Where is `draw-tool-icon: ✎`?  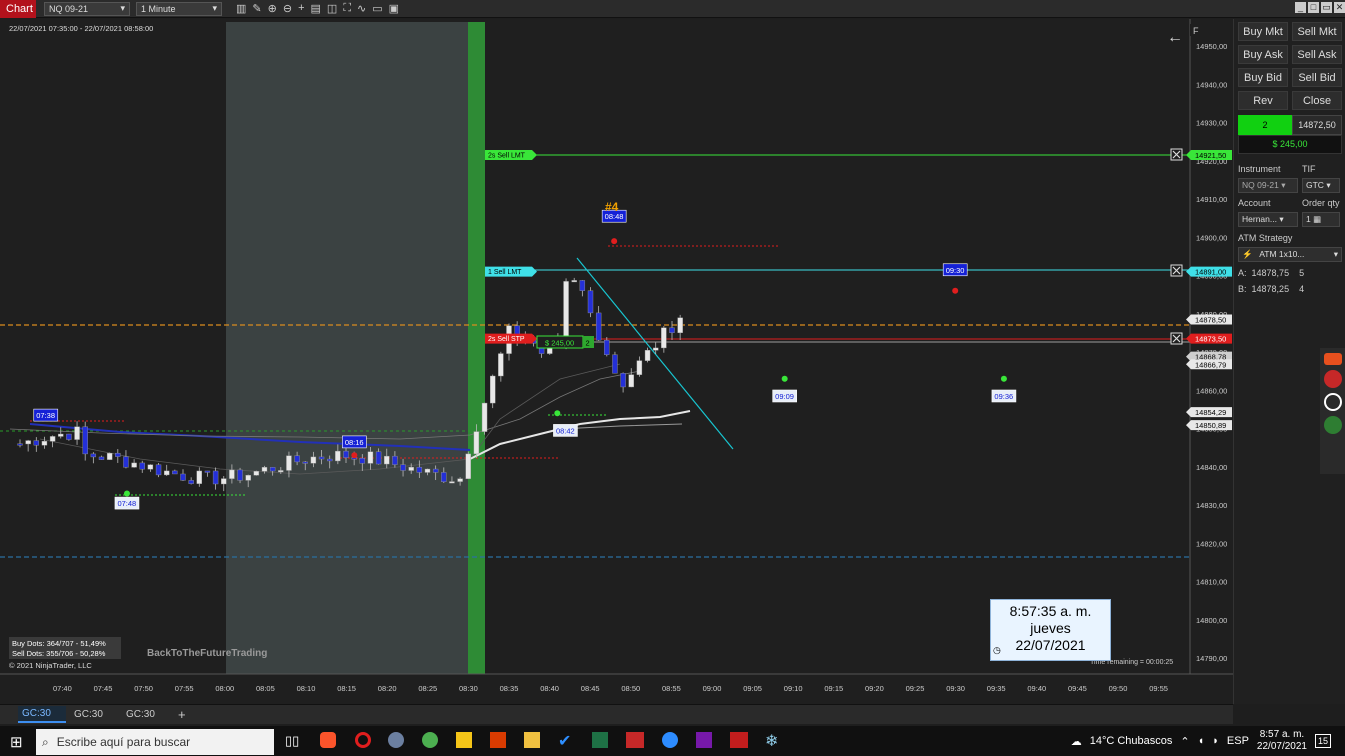 draw-tool-icon: ✎ is located at coordinates (256, 8).